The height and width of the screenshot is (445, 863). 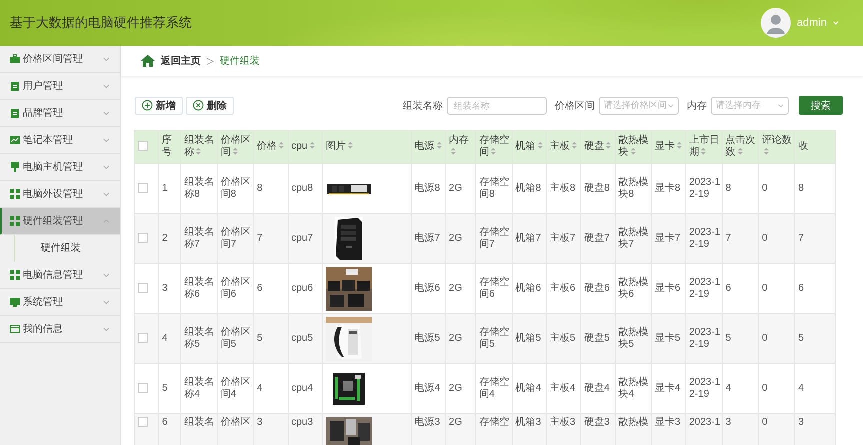 What do you see at coordinates (43, 86) in the screenshot?
I see `menu-label: 用户管理` at bounding box center [43, 86].